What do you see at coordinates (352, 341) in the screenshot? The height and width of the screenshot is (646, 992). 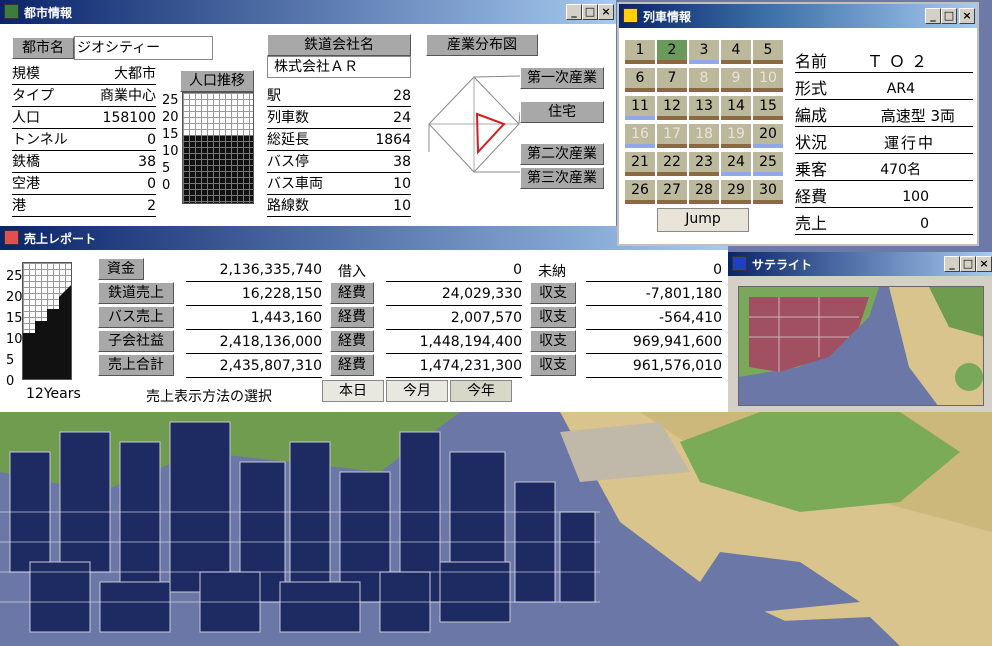 I see `expense-button-3: 経費` at bounding box center [352, 341].